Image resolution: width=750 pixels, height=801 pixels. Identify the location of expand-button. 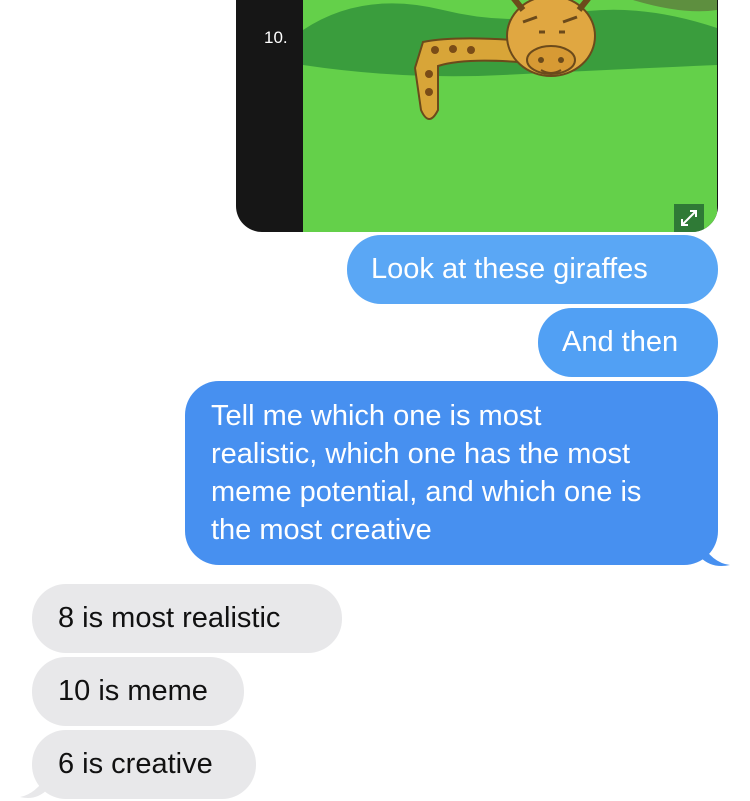
(689, 218).